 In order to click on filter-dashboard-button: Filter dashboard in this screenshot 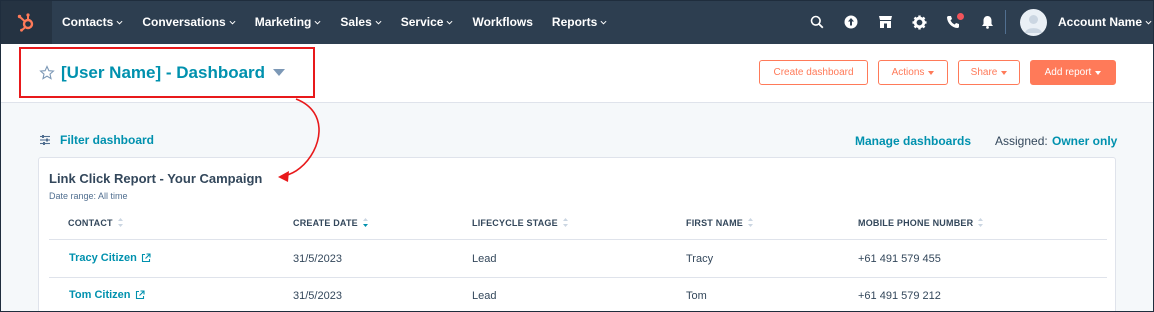, I will do `click(96, 140)`.